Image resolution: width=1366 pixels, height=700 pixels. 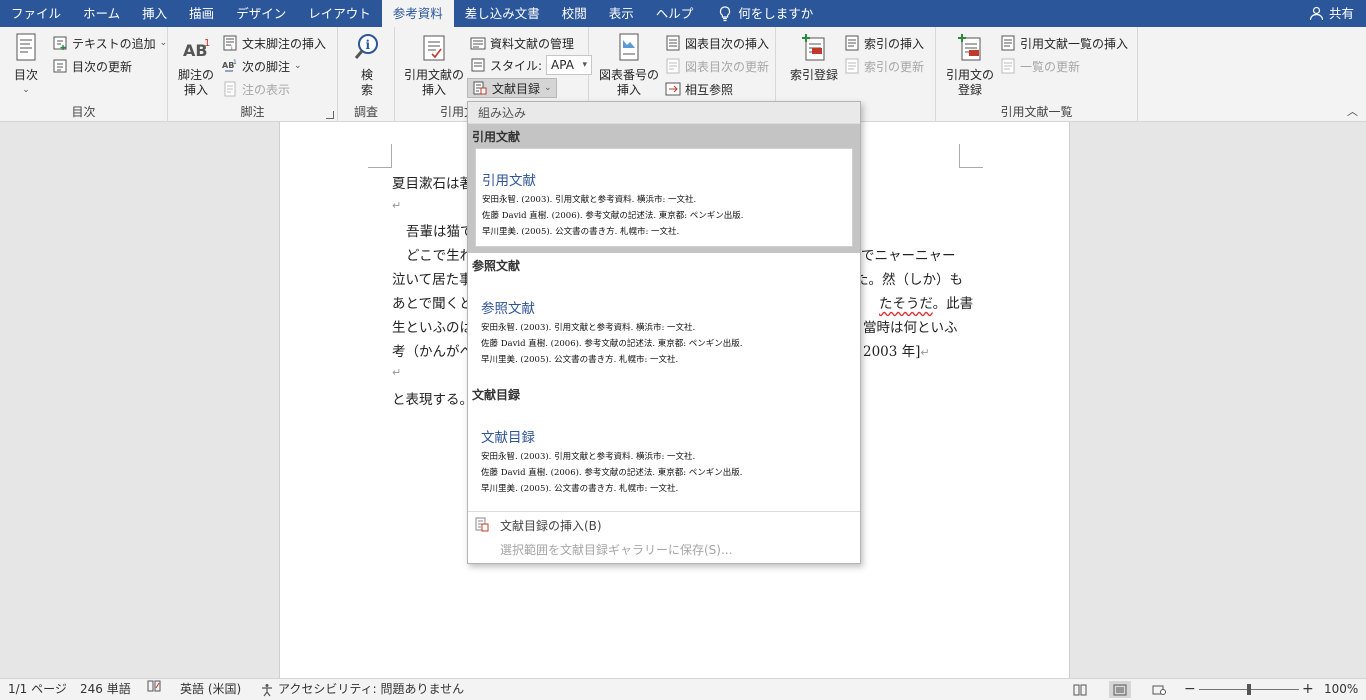 I want to click on insert-table-of-figures-label: 図表目次の挿入, so click(x=727, y=43).